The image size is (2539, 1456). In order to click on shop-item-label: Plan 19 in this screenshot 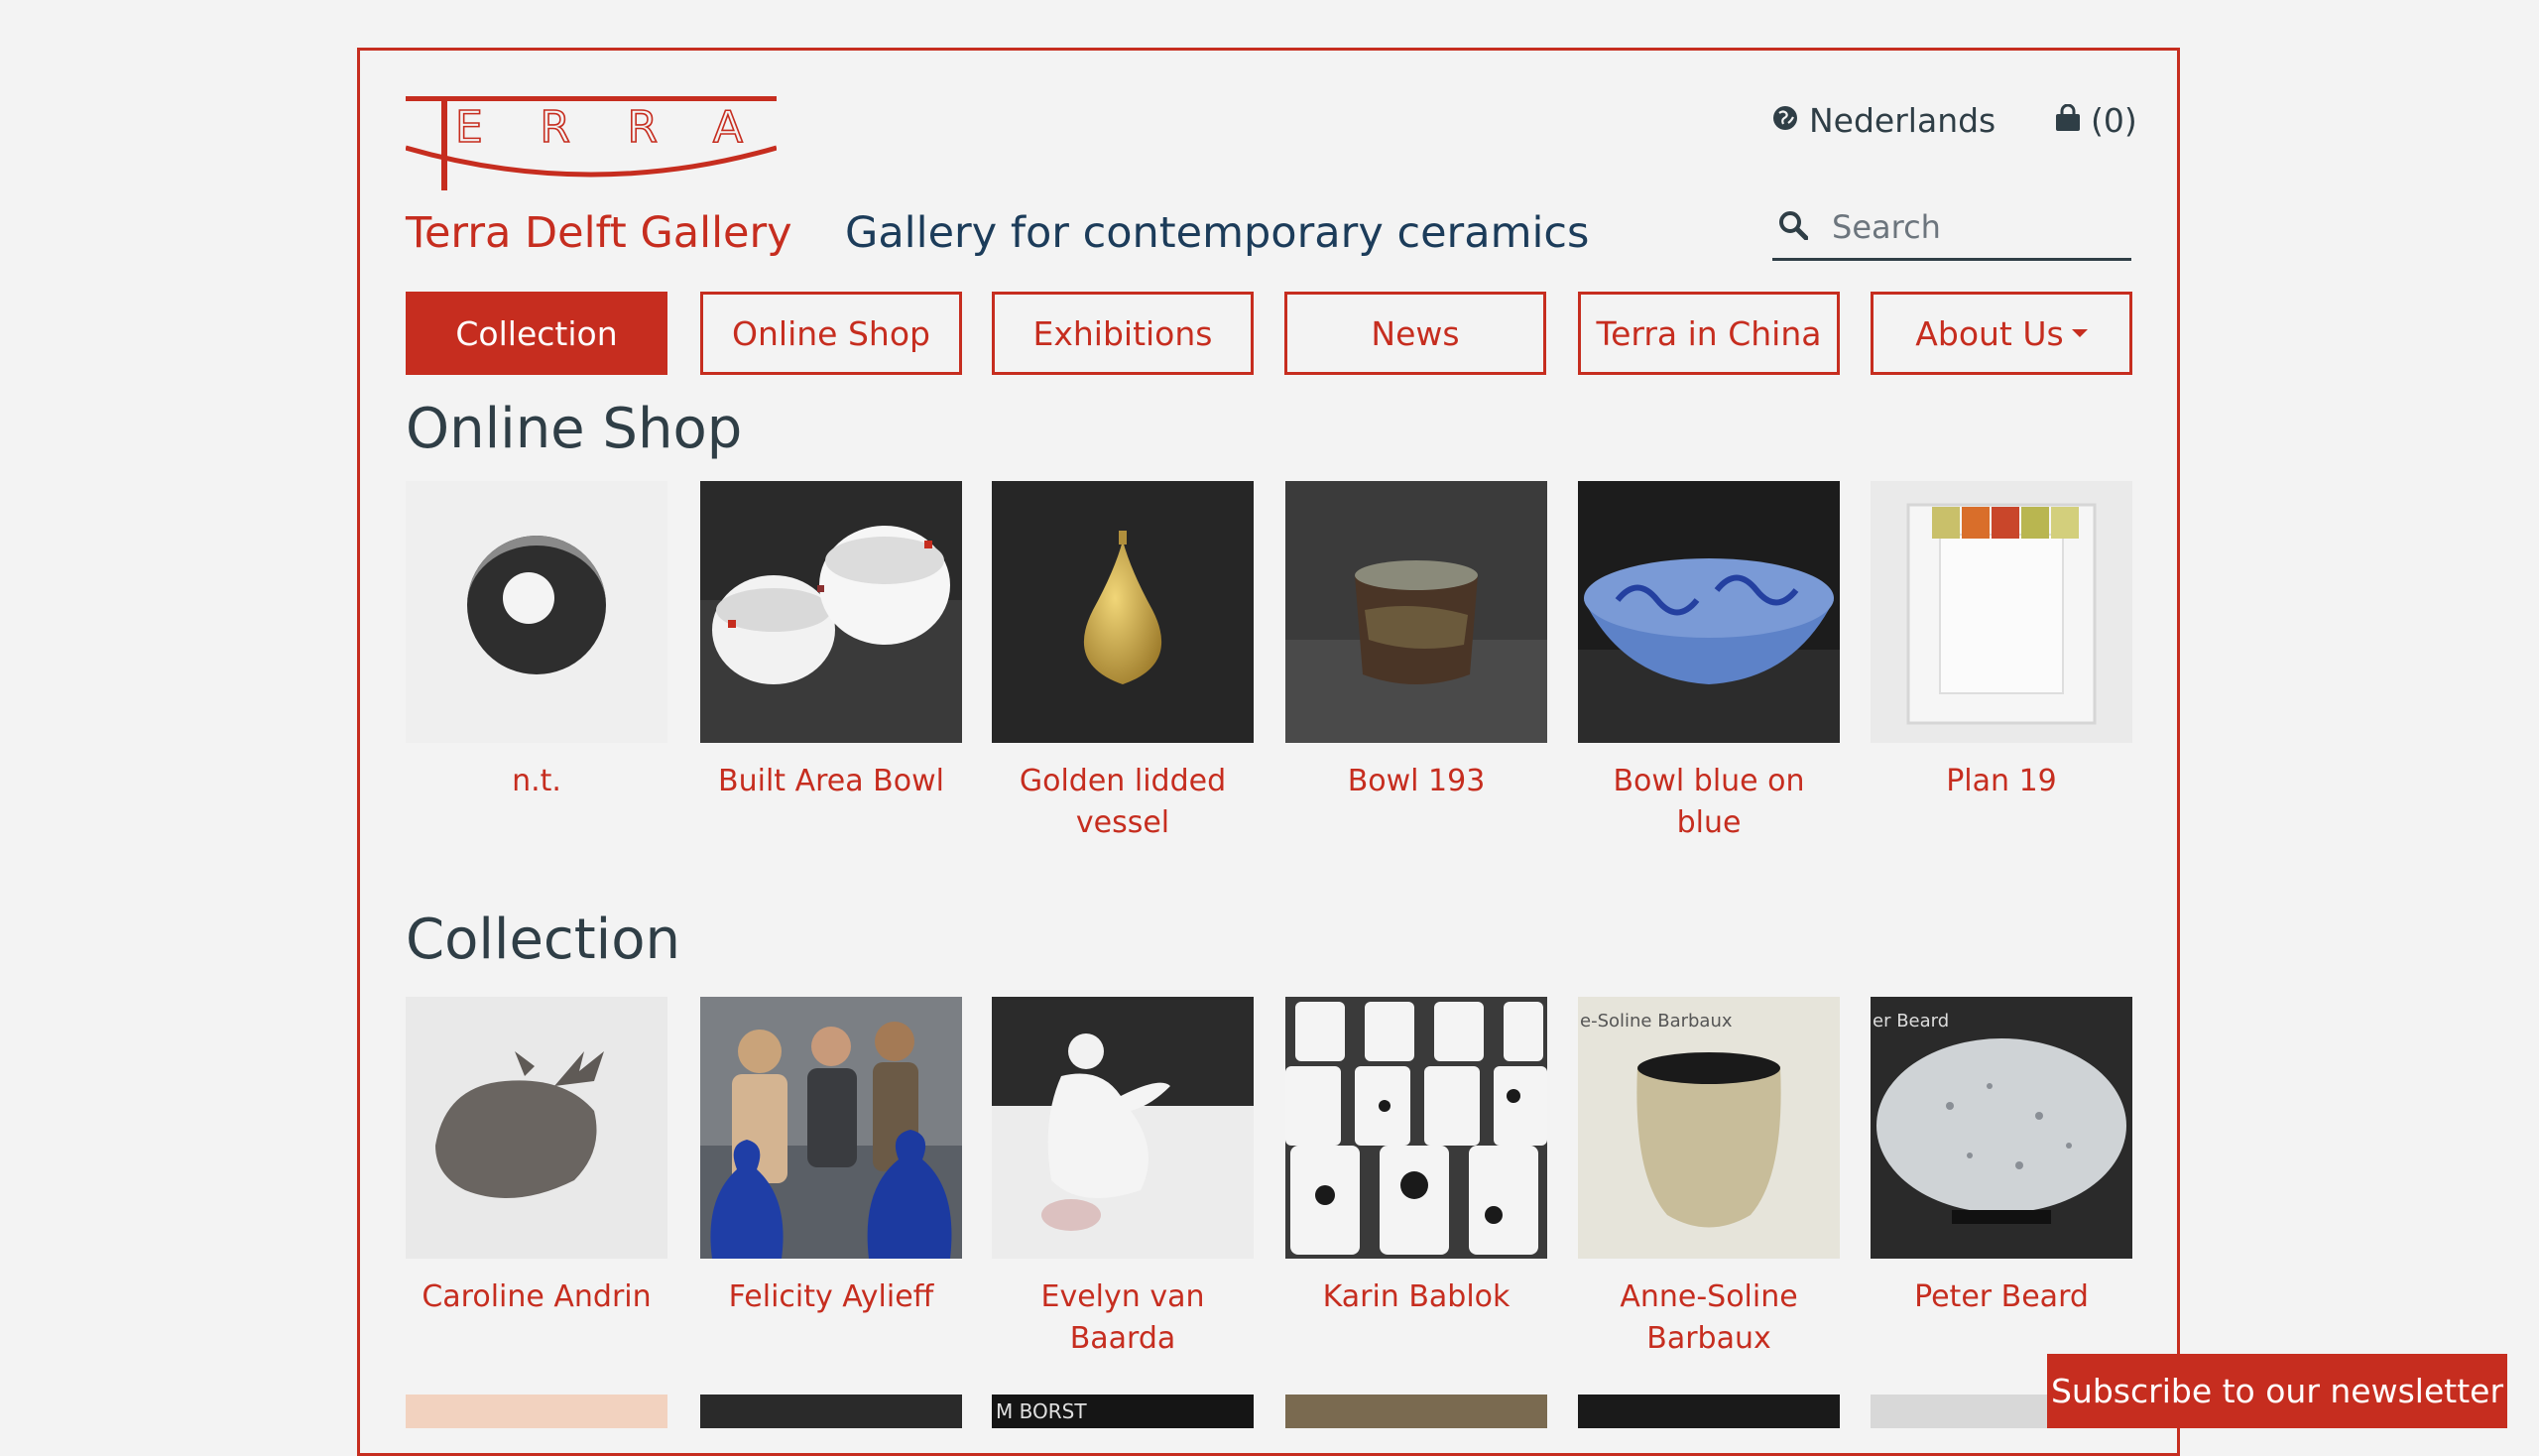, I will do `click(2002, 781)`.